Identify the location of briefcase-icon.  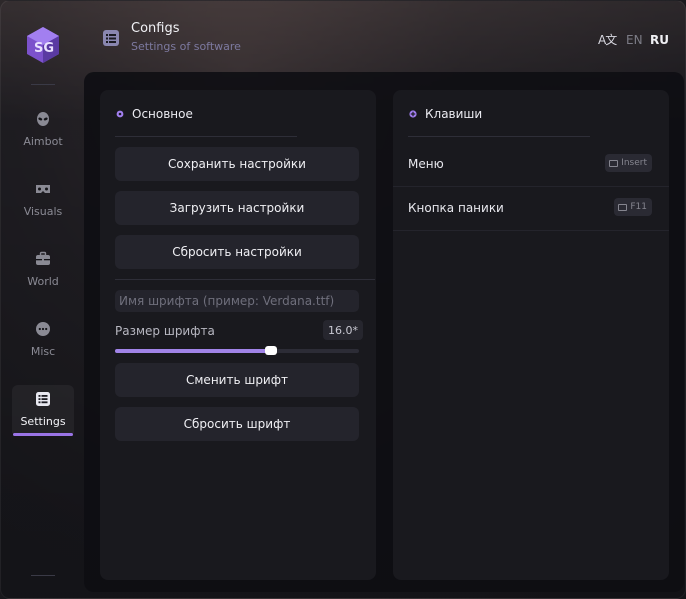
(43, 258).